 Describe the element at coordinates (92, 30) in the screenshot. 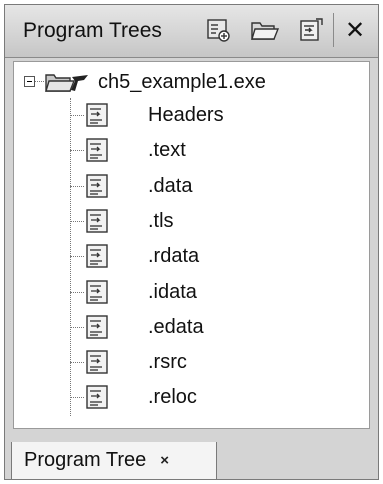

I see `panel-title: Program Trees` at that location.